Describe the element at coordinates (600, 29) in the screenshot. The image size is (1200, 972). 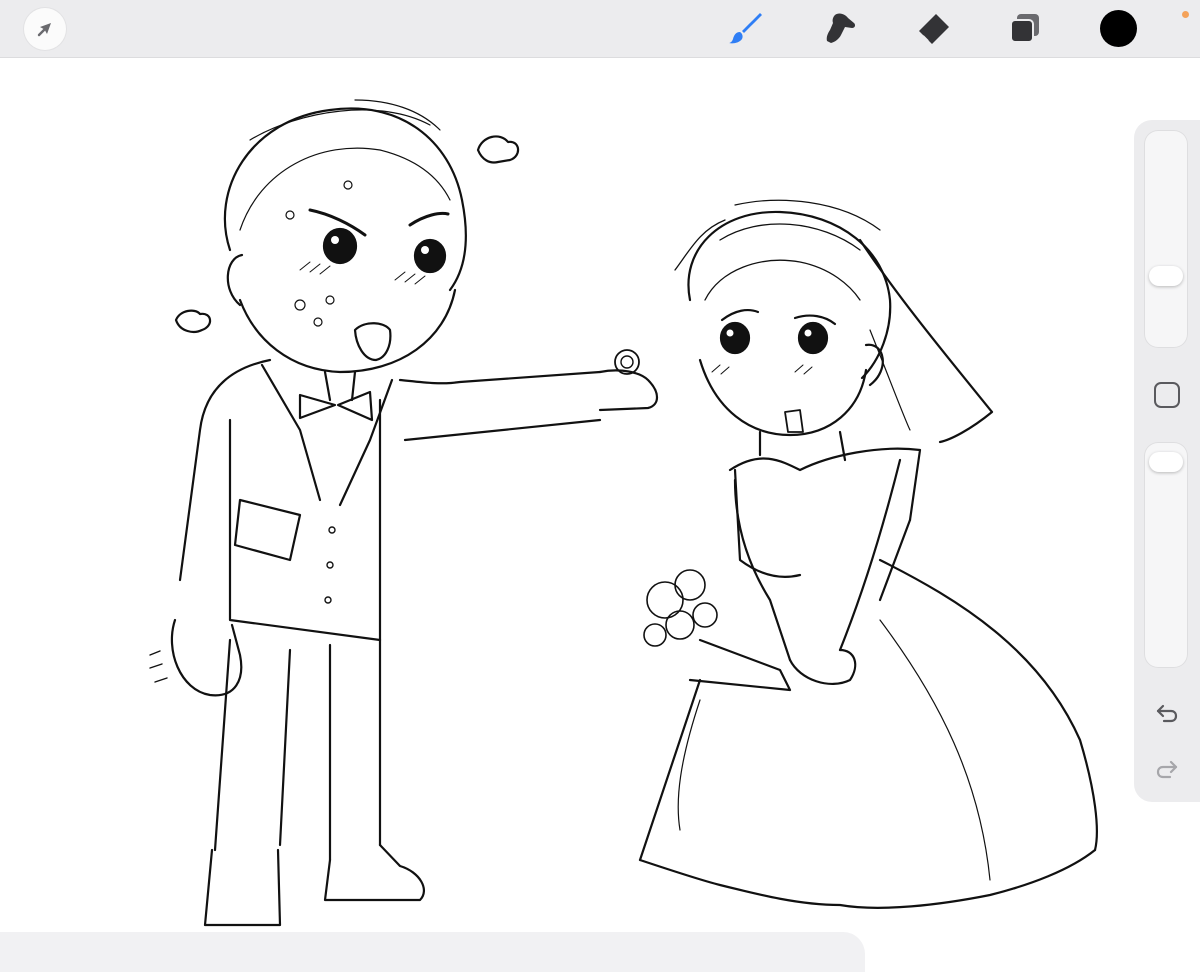
I see `top-toolbar` at that location.